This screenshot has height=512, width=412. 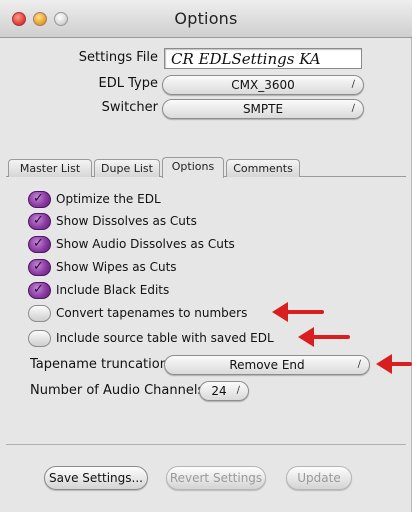 I want to click on option-label: Convert tapenames to numbers, so click(x=152, y=313).